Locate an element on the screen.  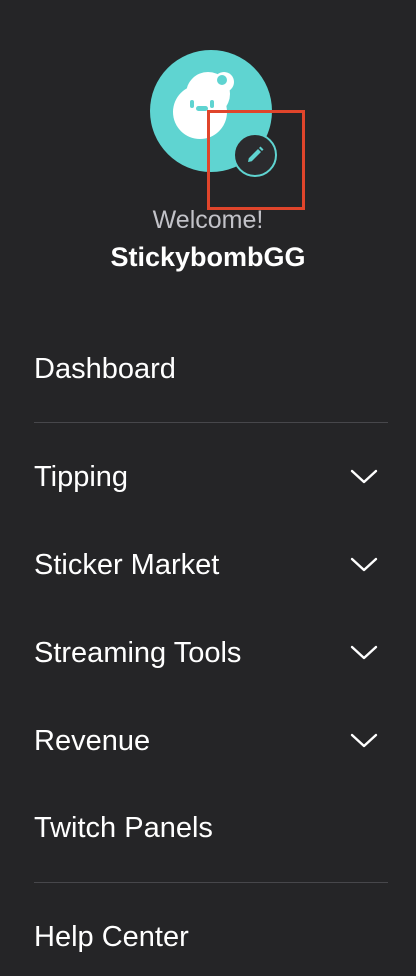
welcome-text: Welcome! is located at coordinates (208, 220).